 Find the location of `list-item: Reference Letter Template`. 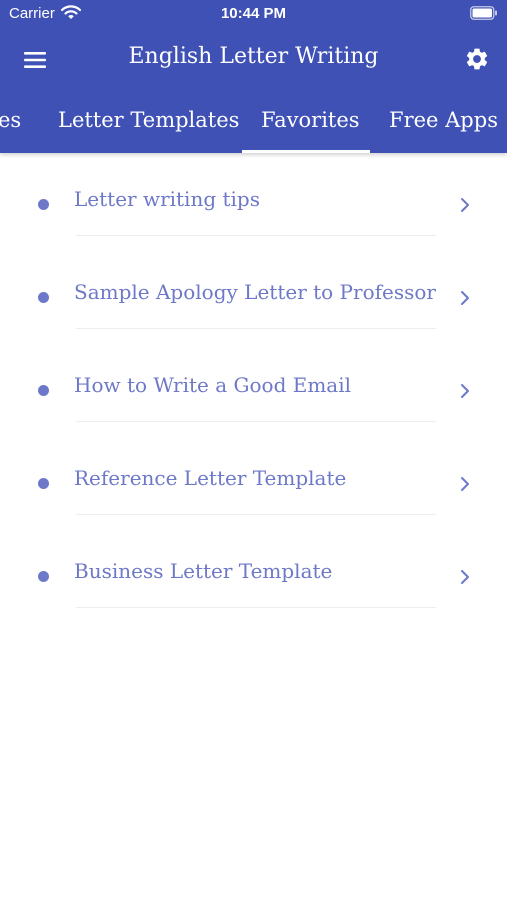

list-item: Reference Letter Template is located at coordinates (253, 478).